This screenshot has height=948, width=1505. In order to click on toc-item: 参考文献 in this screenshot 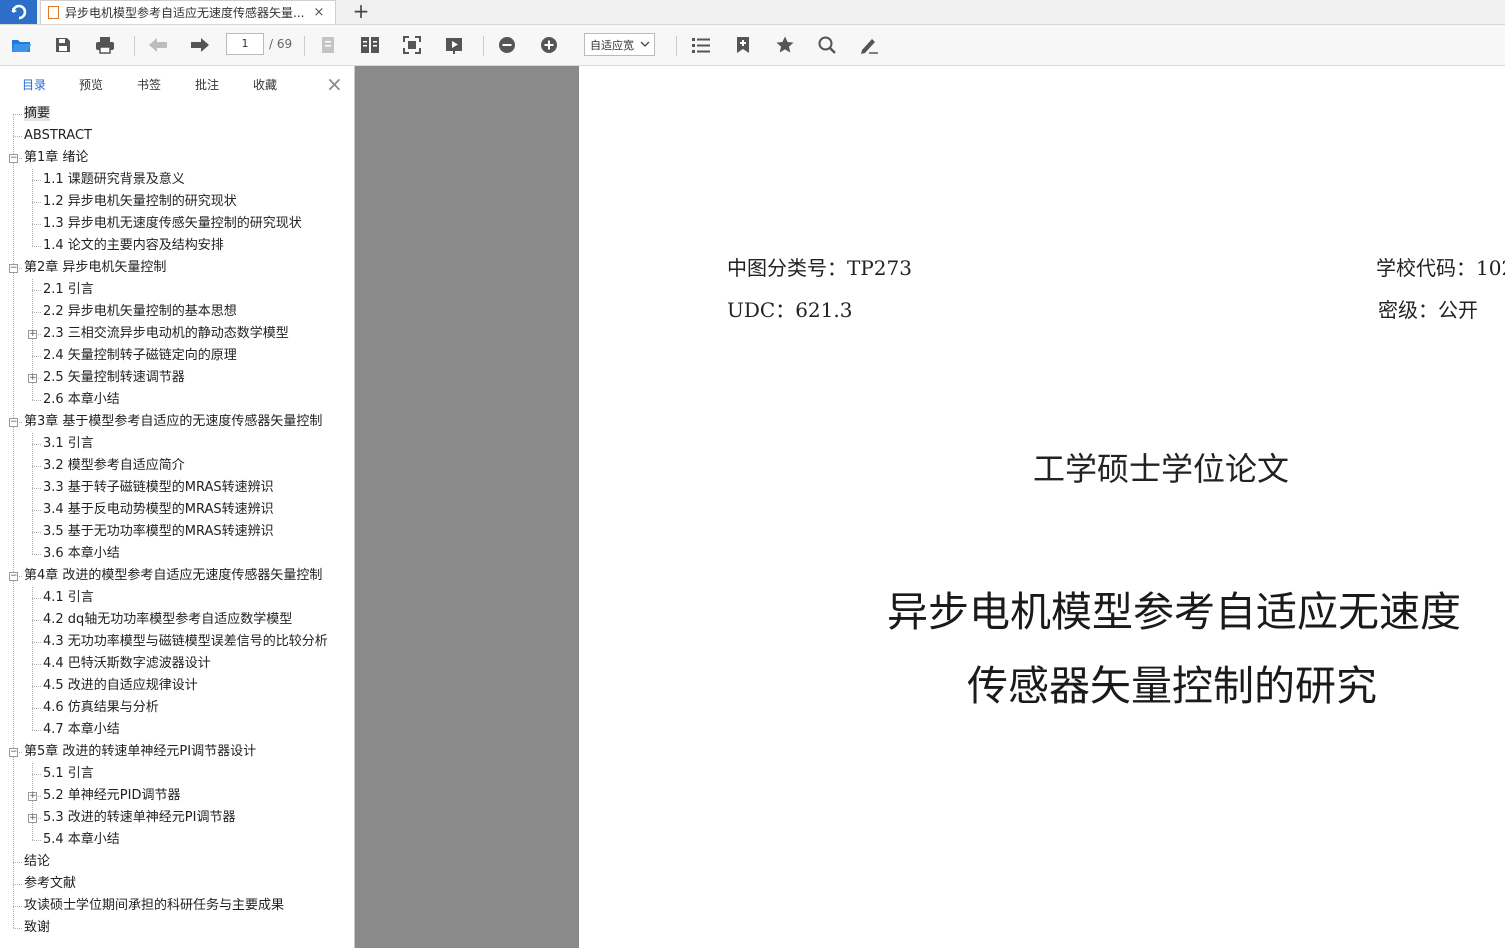, I will do `click(50, 884)`.